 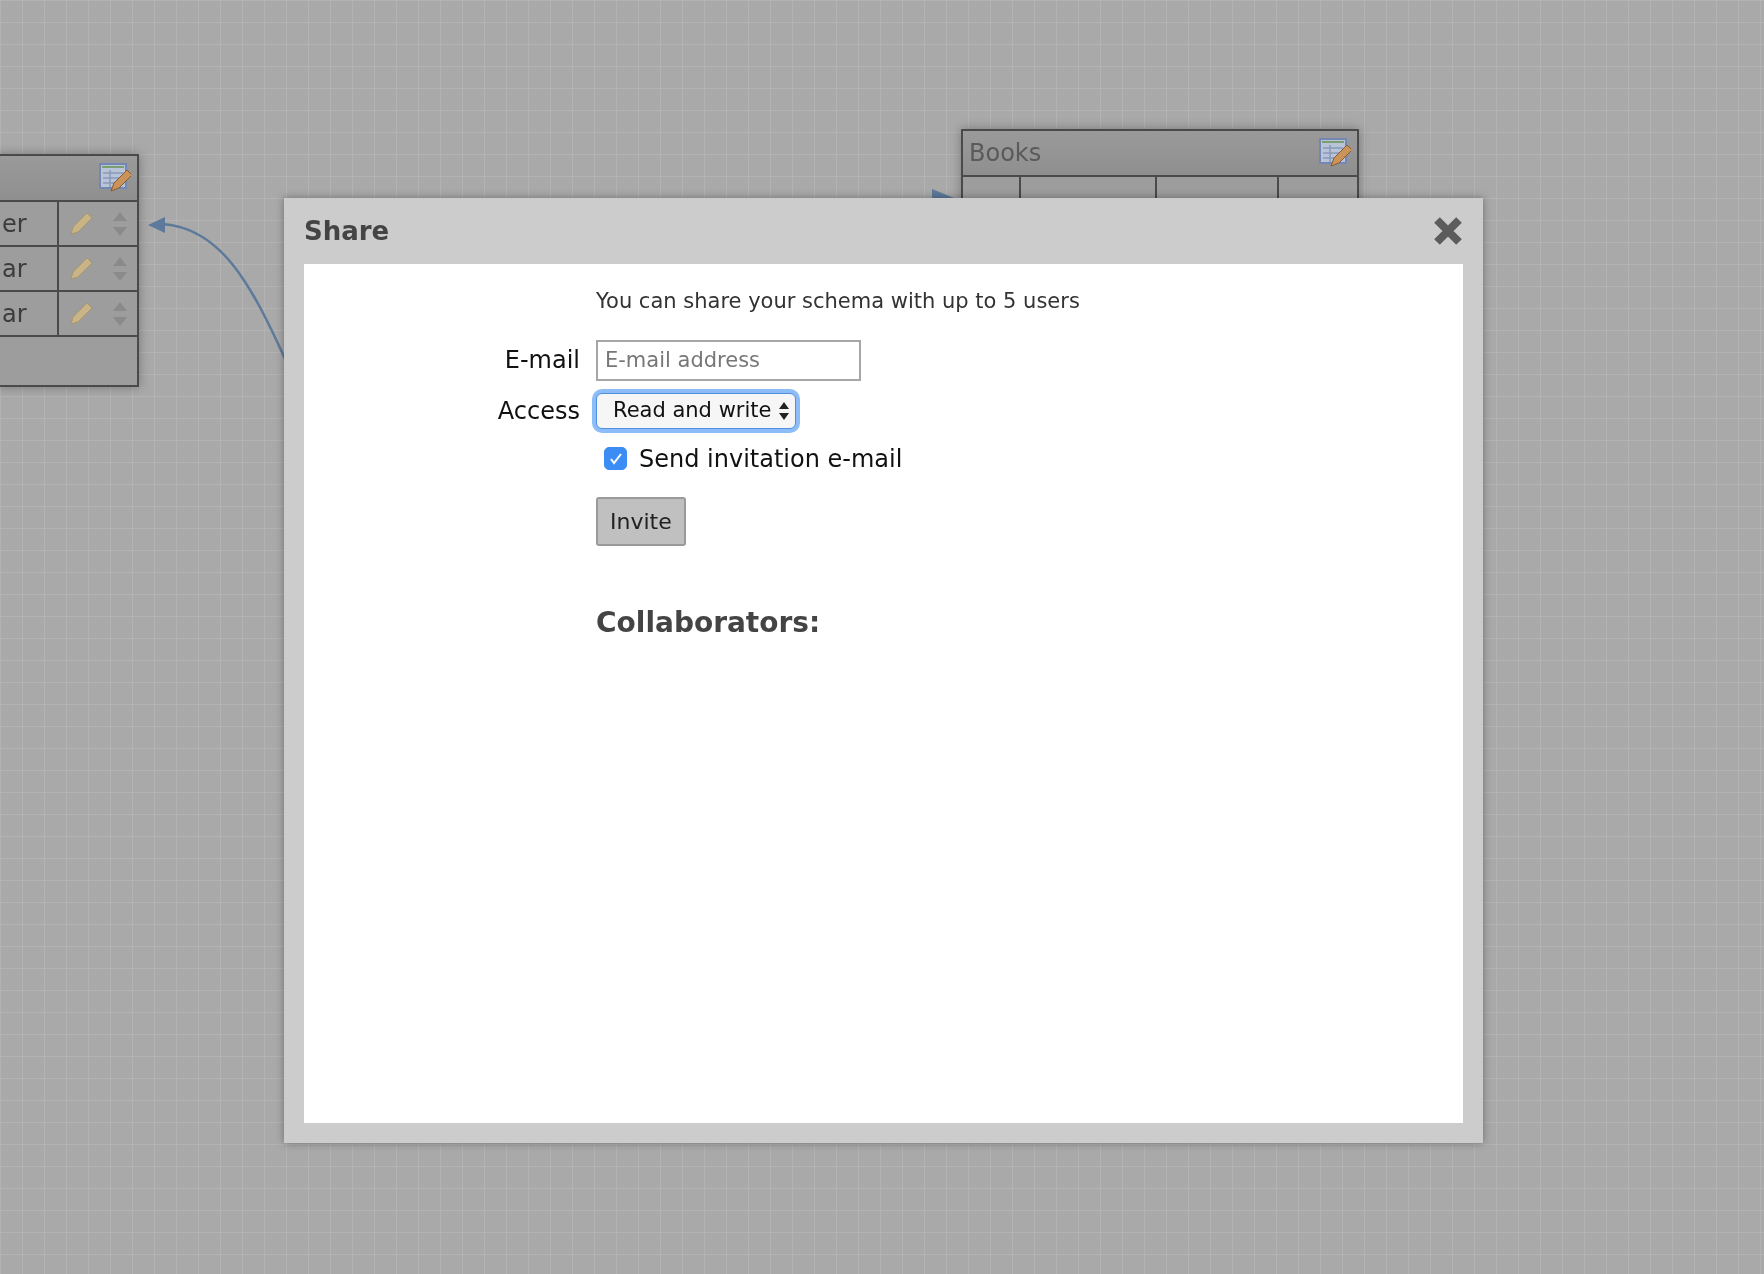 What do you see at coordinates (347, 231) in the screenshot?
I see `dialog-title: Share` at bounding box center [347, 231].